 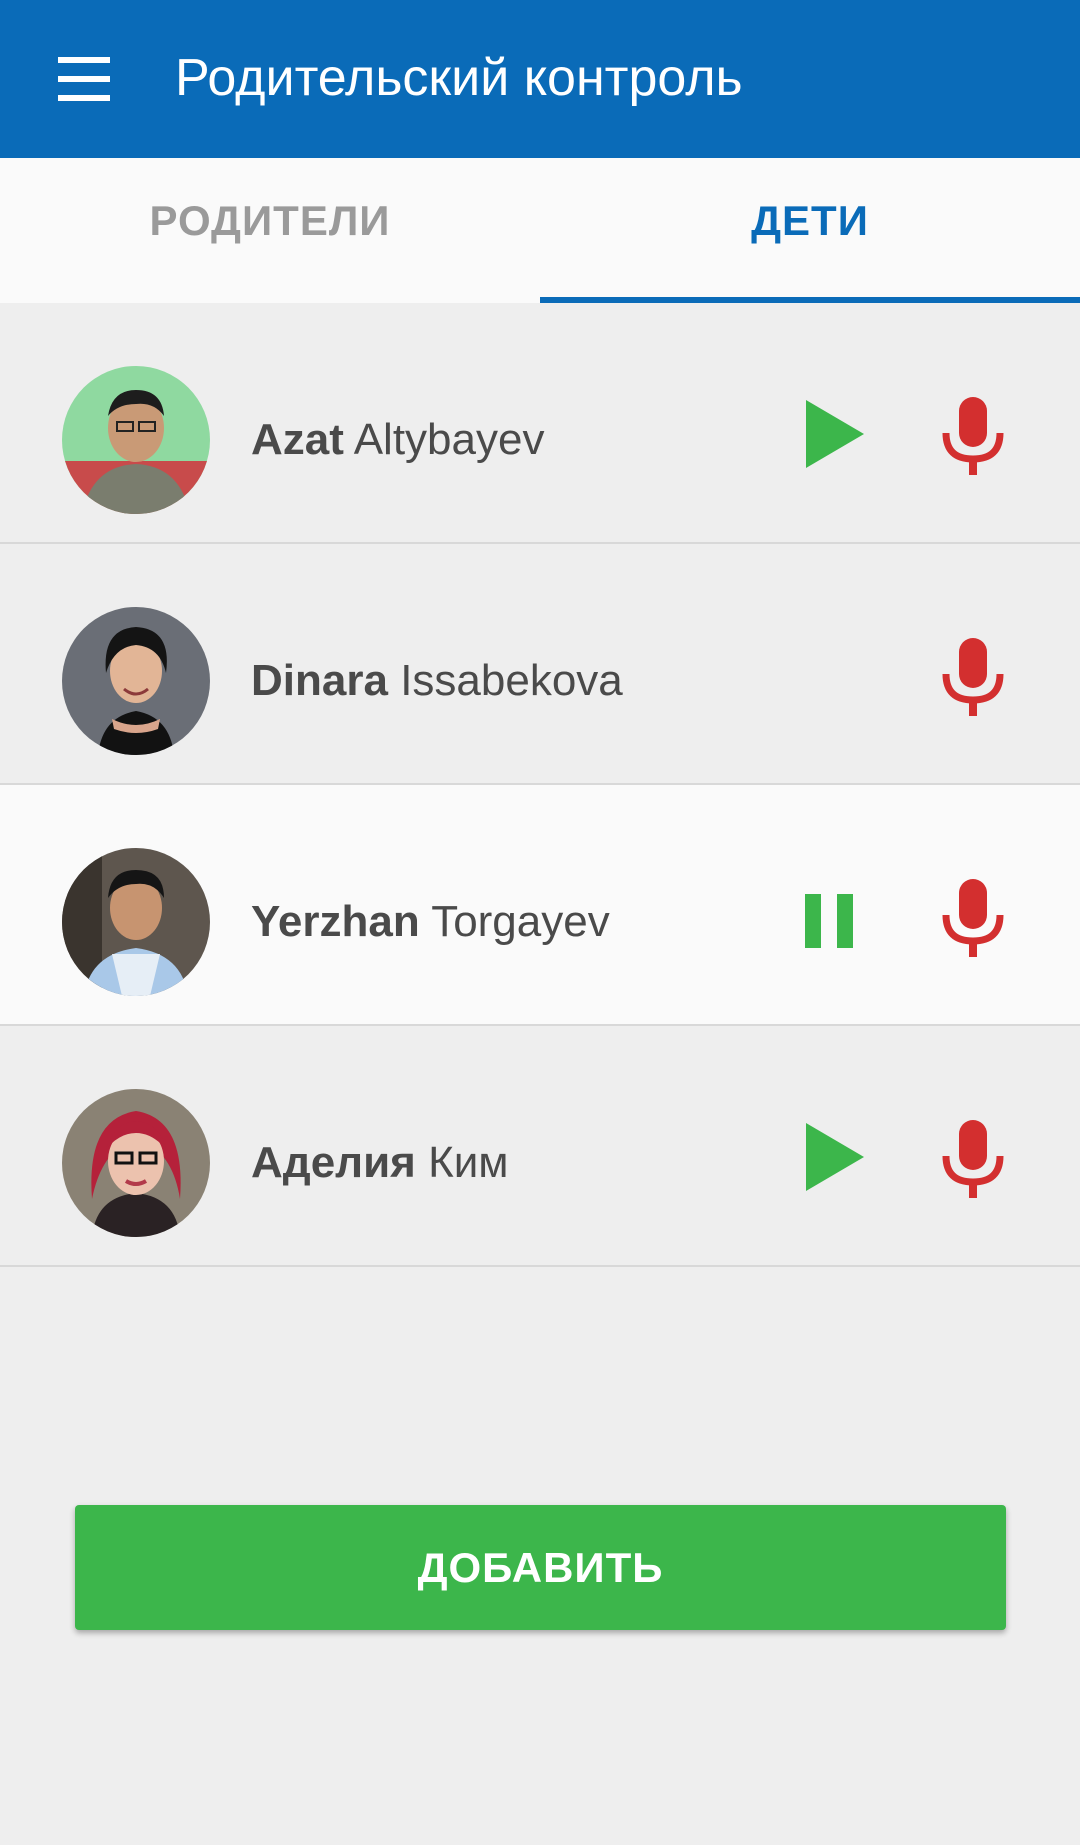 I want to click on list-item: Azat Altybayev, so click(x=540, y=423).